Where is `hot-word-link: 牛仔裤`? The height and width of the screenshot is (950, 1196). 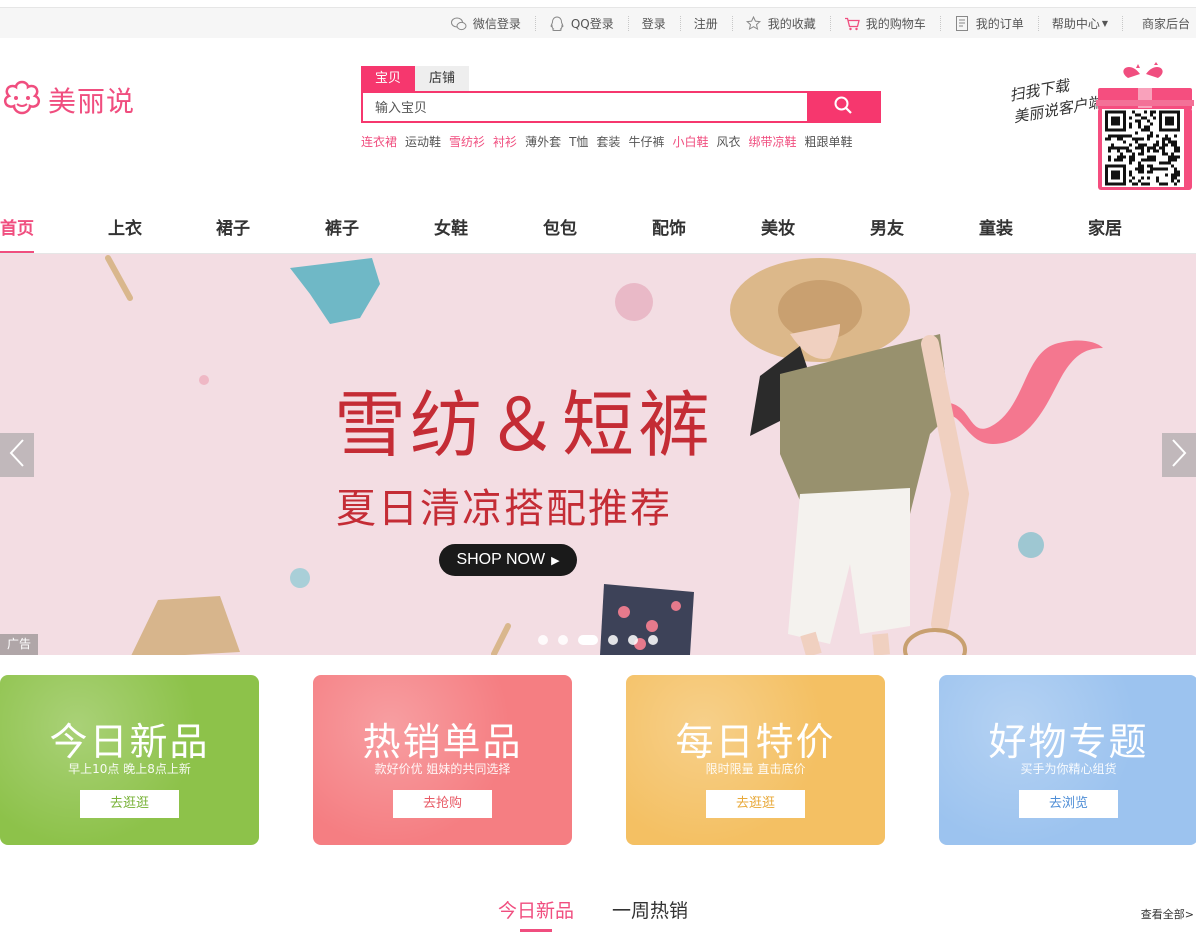
hot-word-link: 牛仔裤 is located at coordinates (646, 141).